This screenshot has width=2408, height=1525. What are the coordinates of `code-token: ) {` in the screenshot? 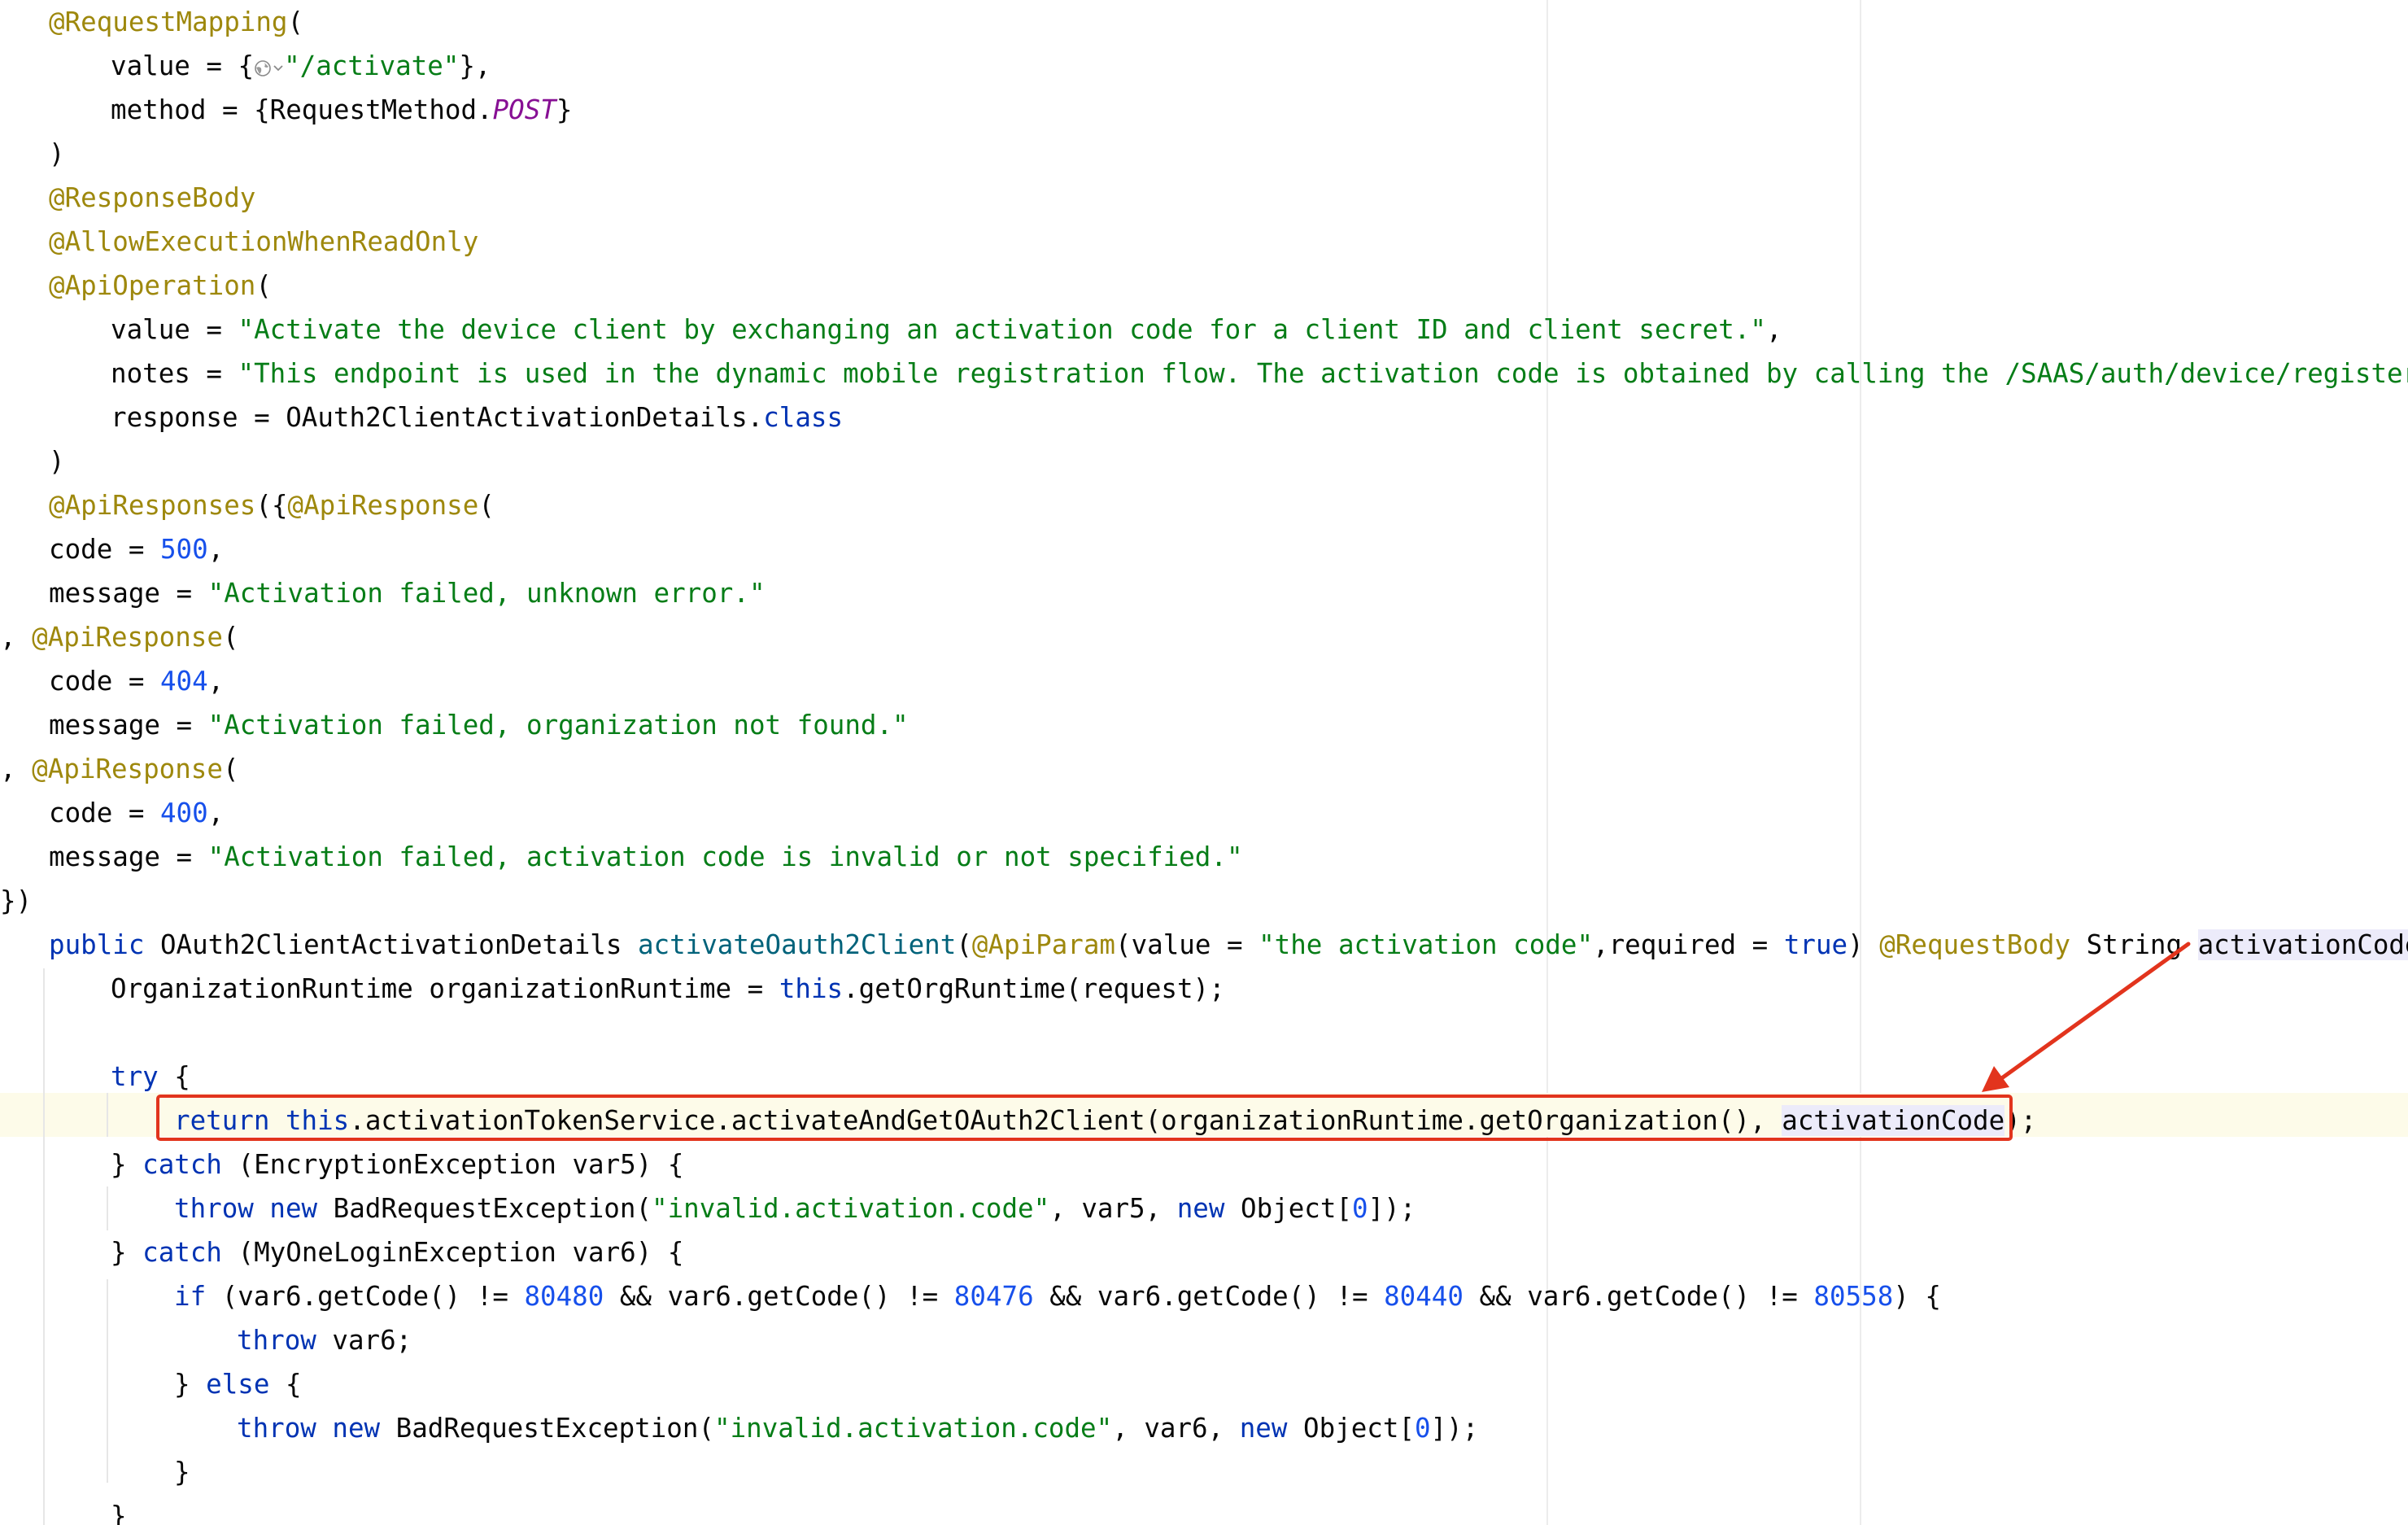 It's located at (1917, 1296).